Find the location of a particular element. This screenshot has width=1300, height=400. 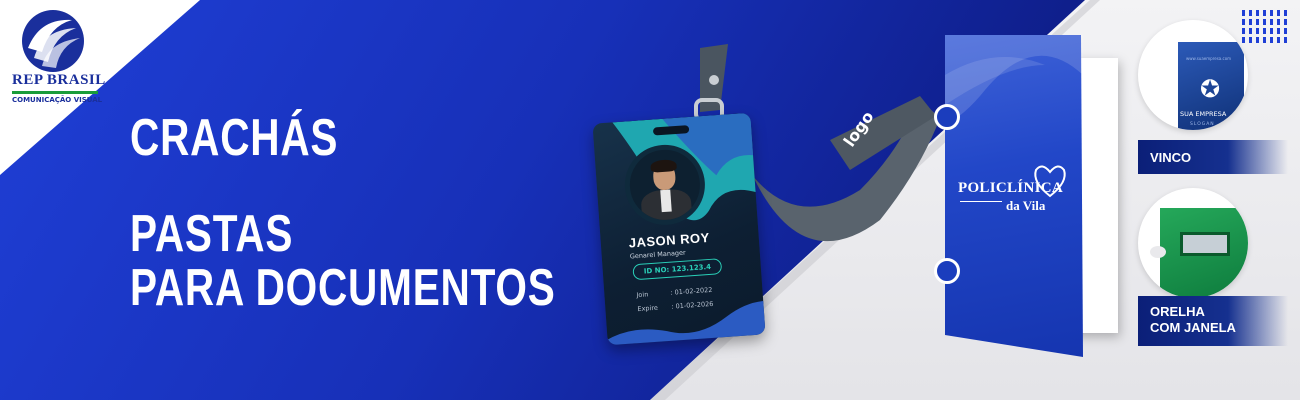

badge-name: JASON ROY is located at coordinates (669, 240).